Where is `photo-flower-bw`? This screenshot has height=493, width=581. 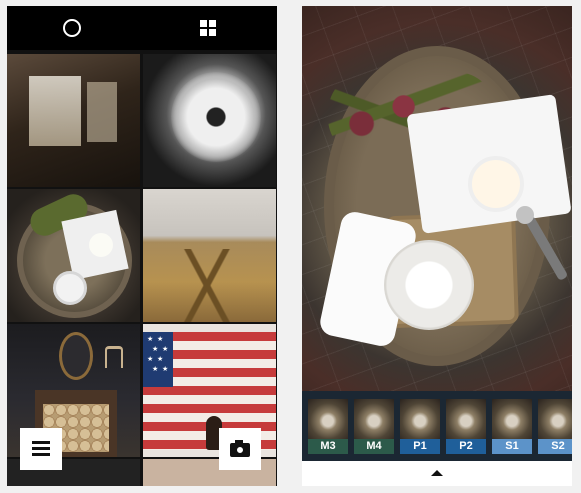 photo-flower-bw is located at coordinates (209, 120).